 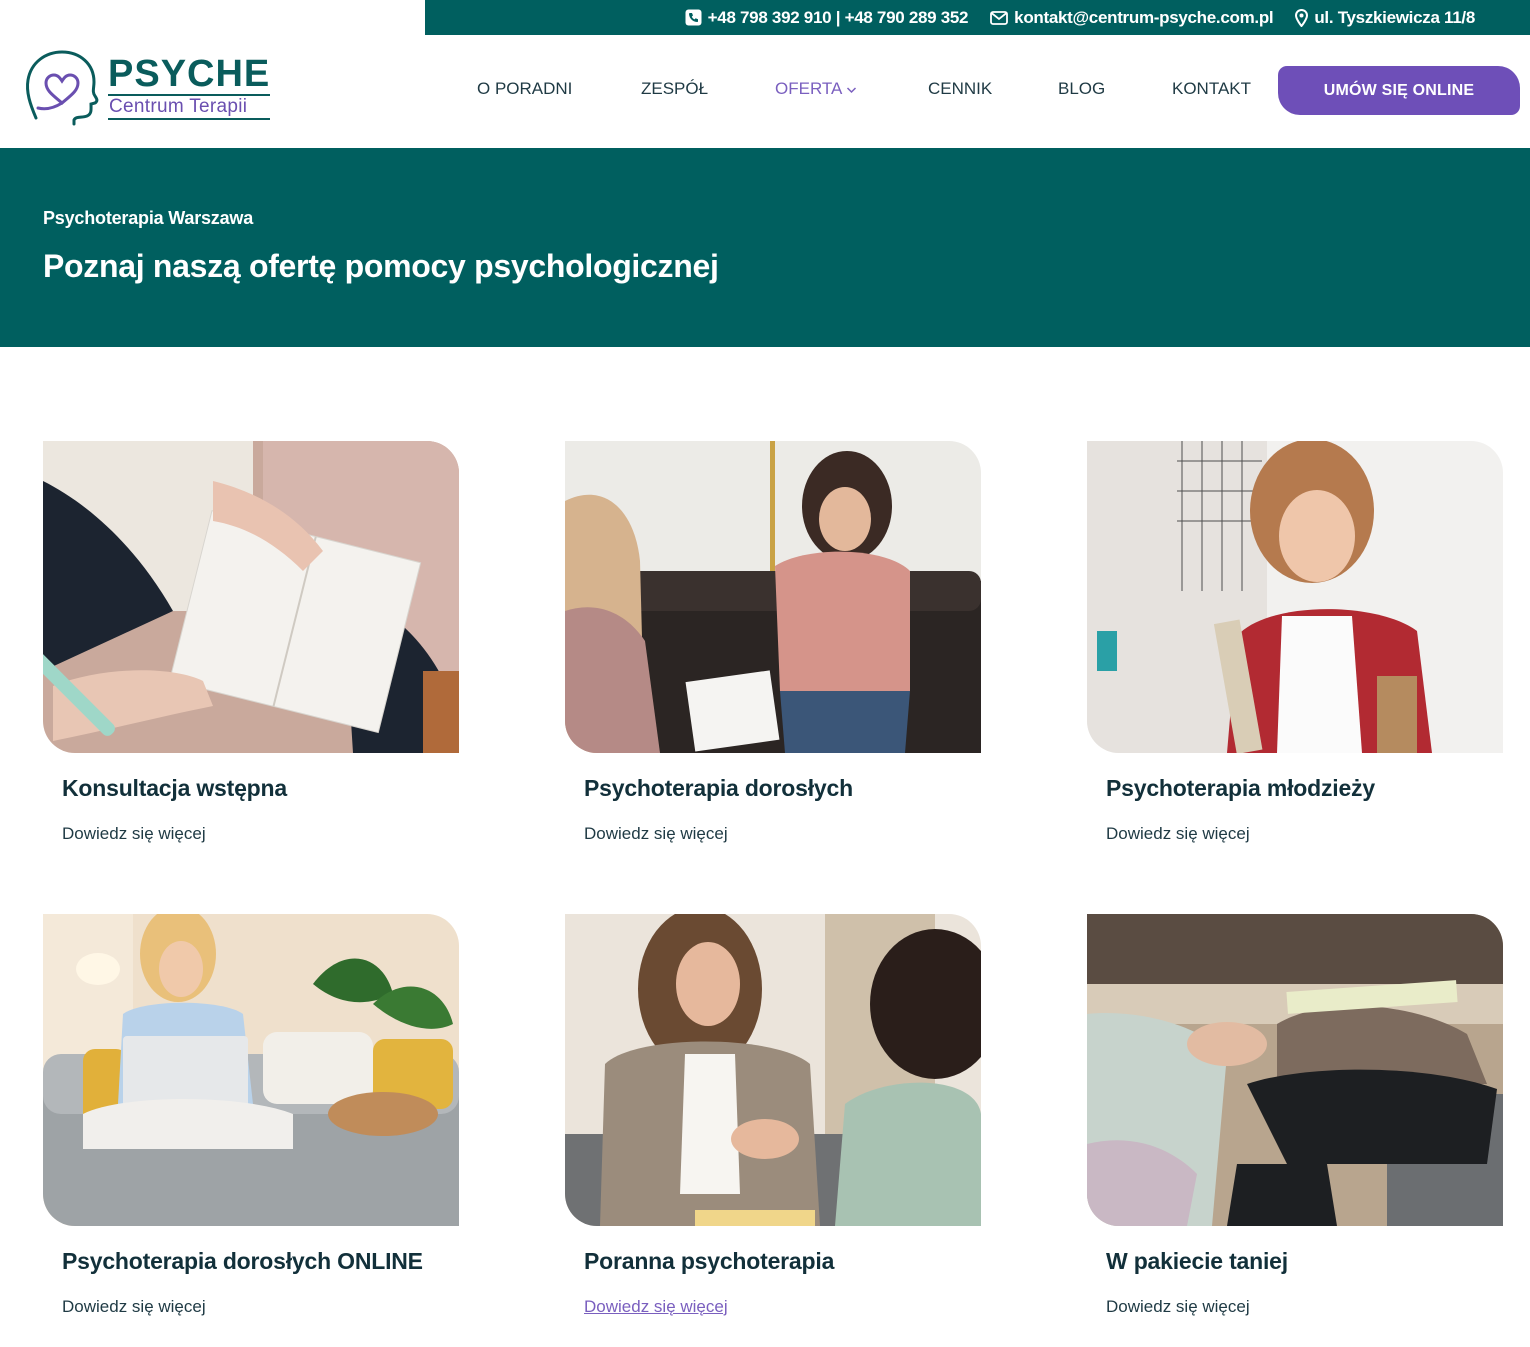 I want to click on mail-icon, so click(x=999, y=17).